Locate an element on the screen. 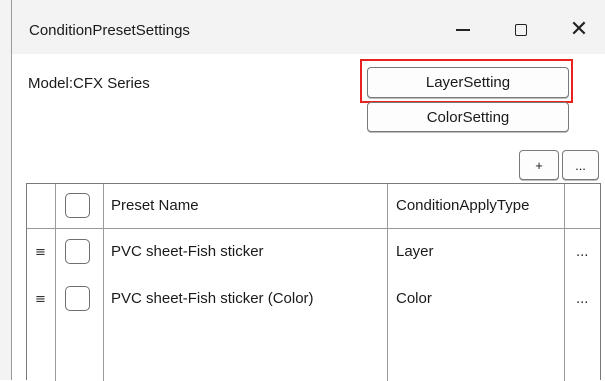 This screenshot has height=381, width=605. column-header-preset-name: Preset Name is located at coordinates (155, 205).